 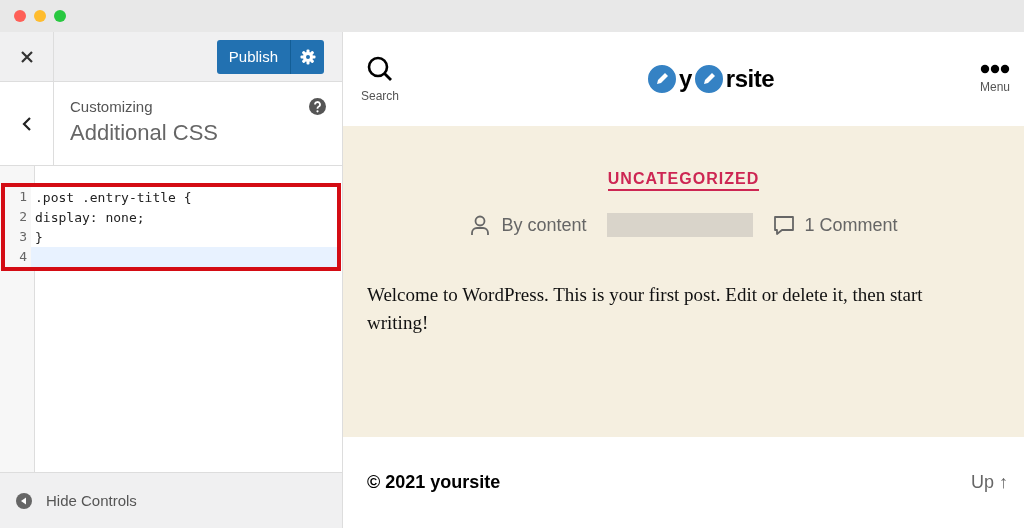 What do you see at coordinates (995, 69) in the screenshot?
I see `more-dots-icon` at bounding box center [995, 69].